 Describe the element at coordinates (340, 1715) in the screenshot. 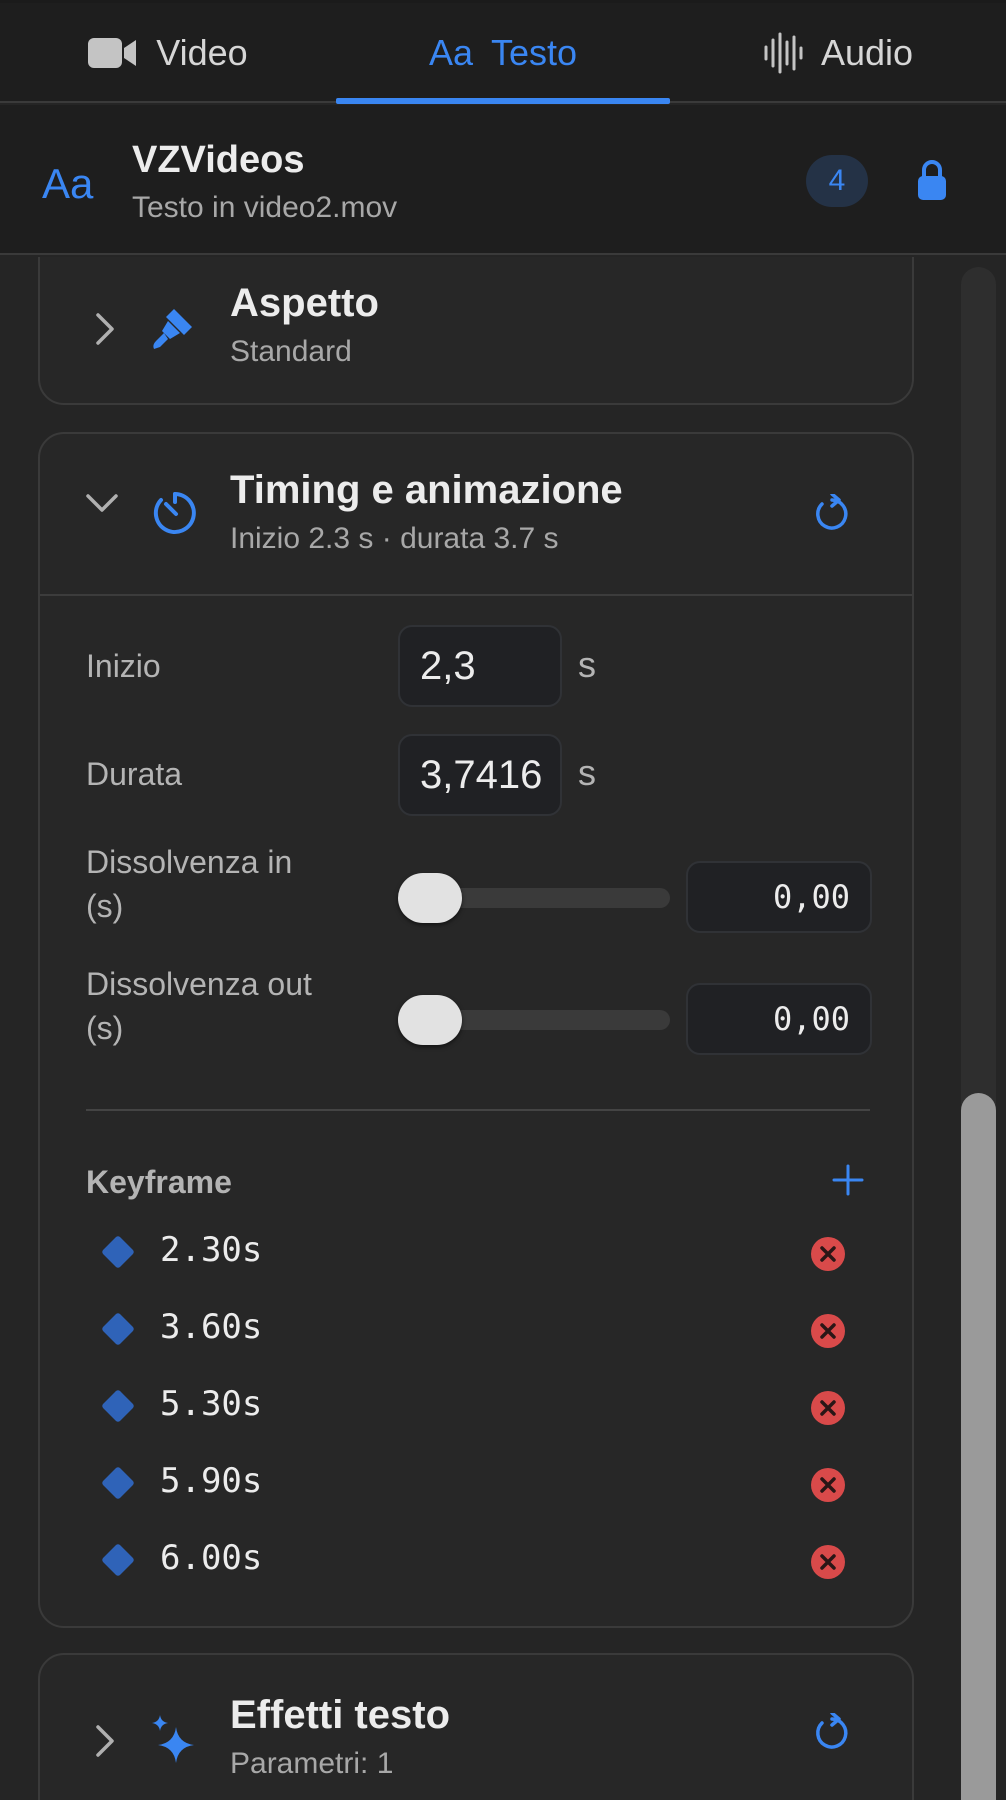

I see `section-effetti-title: Effetti testo` at that location.